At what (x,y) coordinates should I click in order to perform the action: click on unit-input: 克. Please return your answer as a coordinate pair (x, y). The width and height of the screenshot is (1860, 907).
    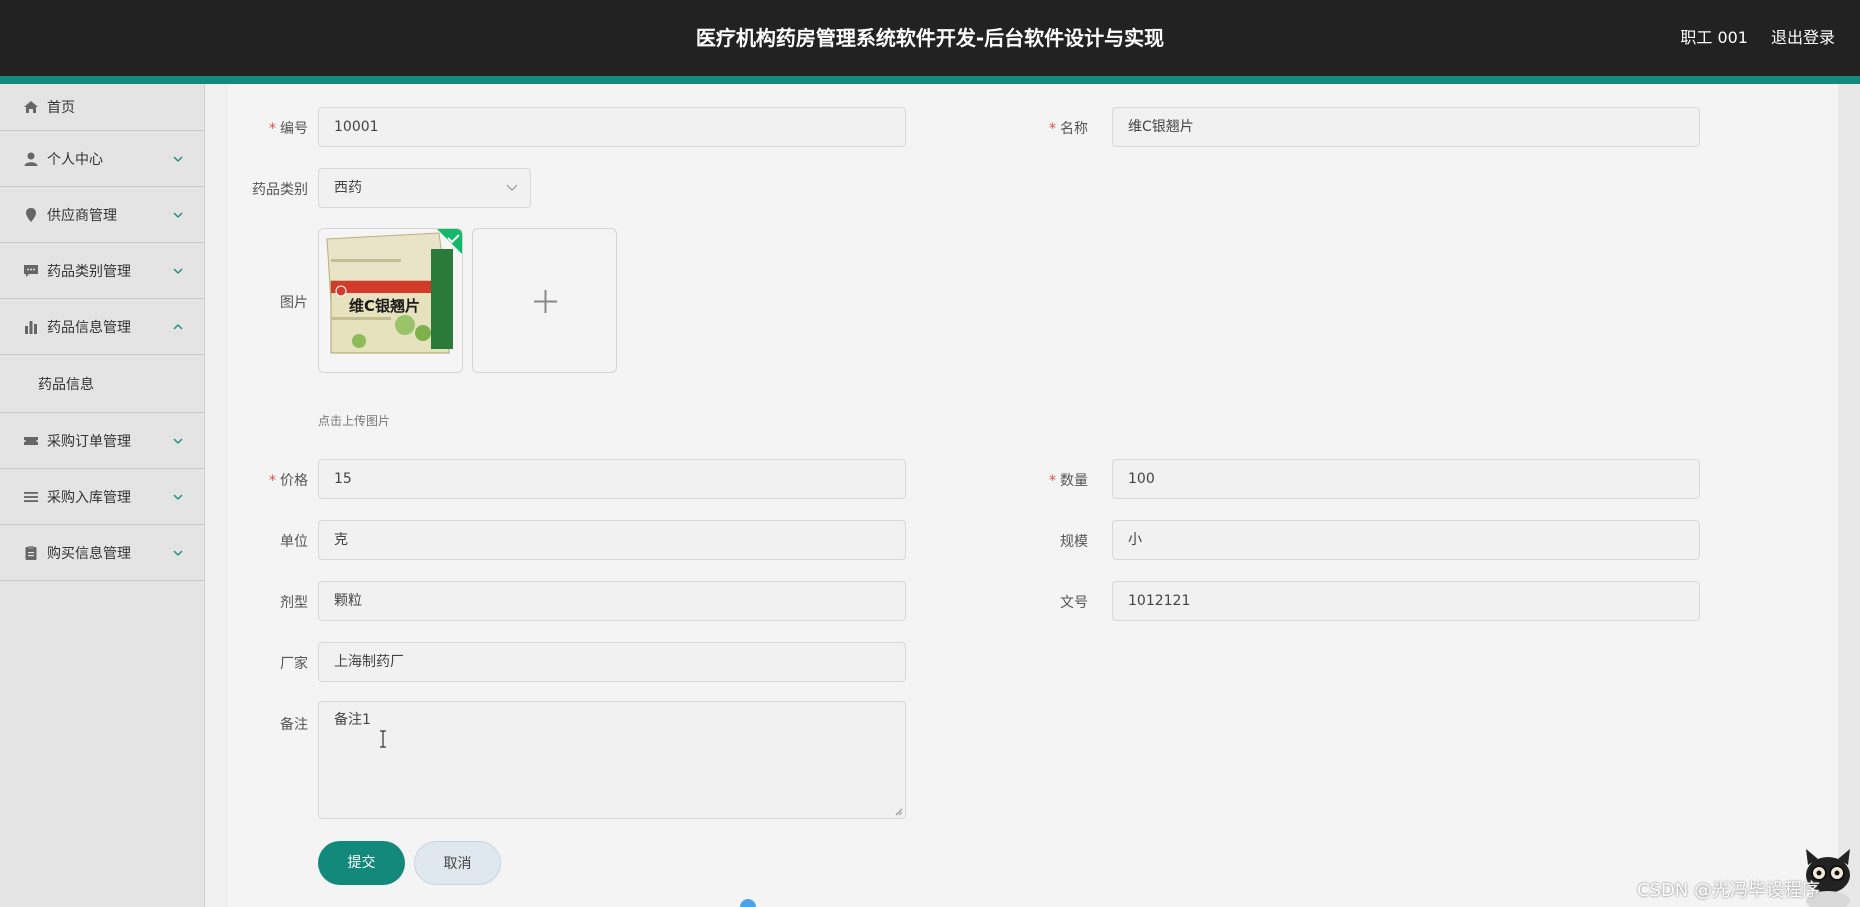
    Looking at the image, I should click on (612, 540).